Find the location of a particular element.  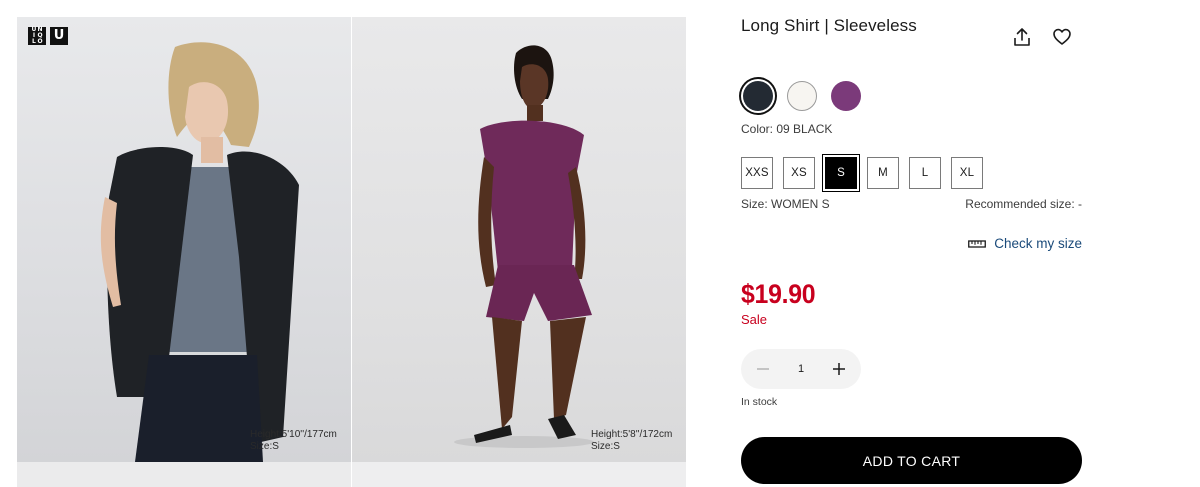

check-my-size-link: Check my size is located at coordinates (1025, 243).